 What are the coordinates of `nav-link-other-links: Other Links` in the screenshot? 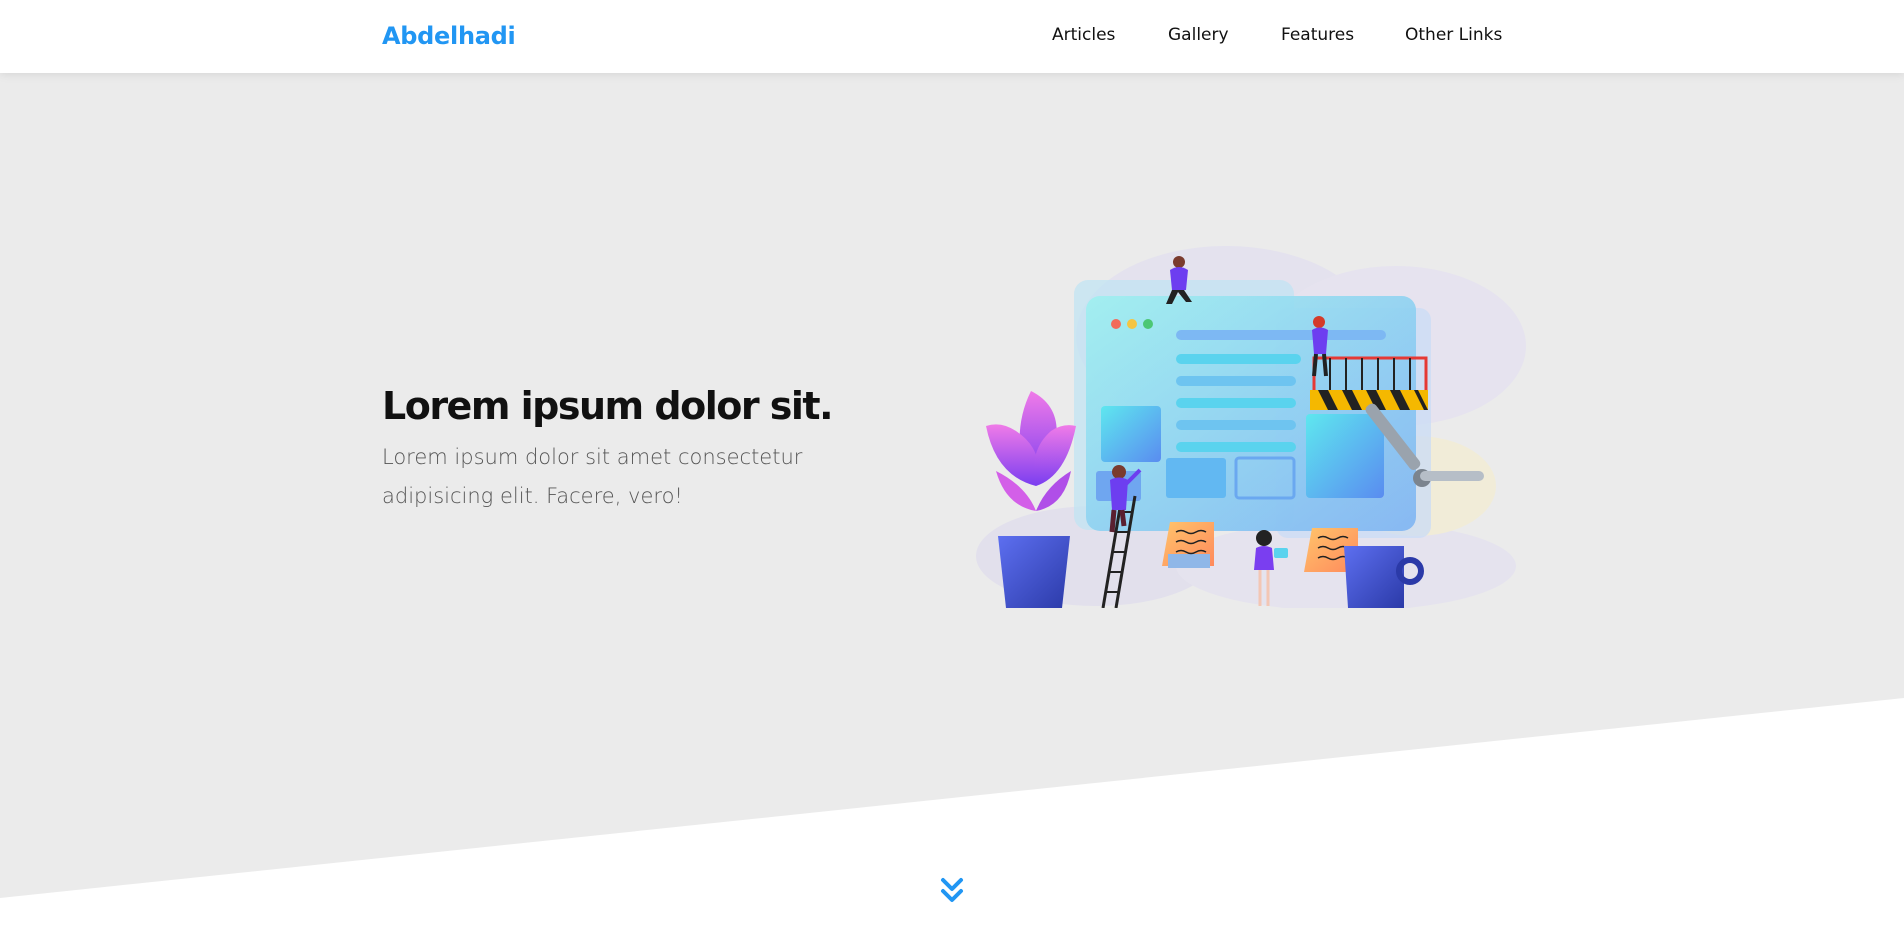 It's located at (1453, 35).